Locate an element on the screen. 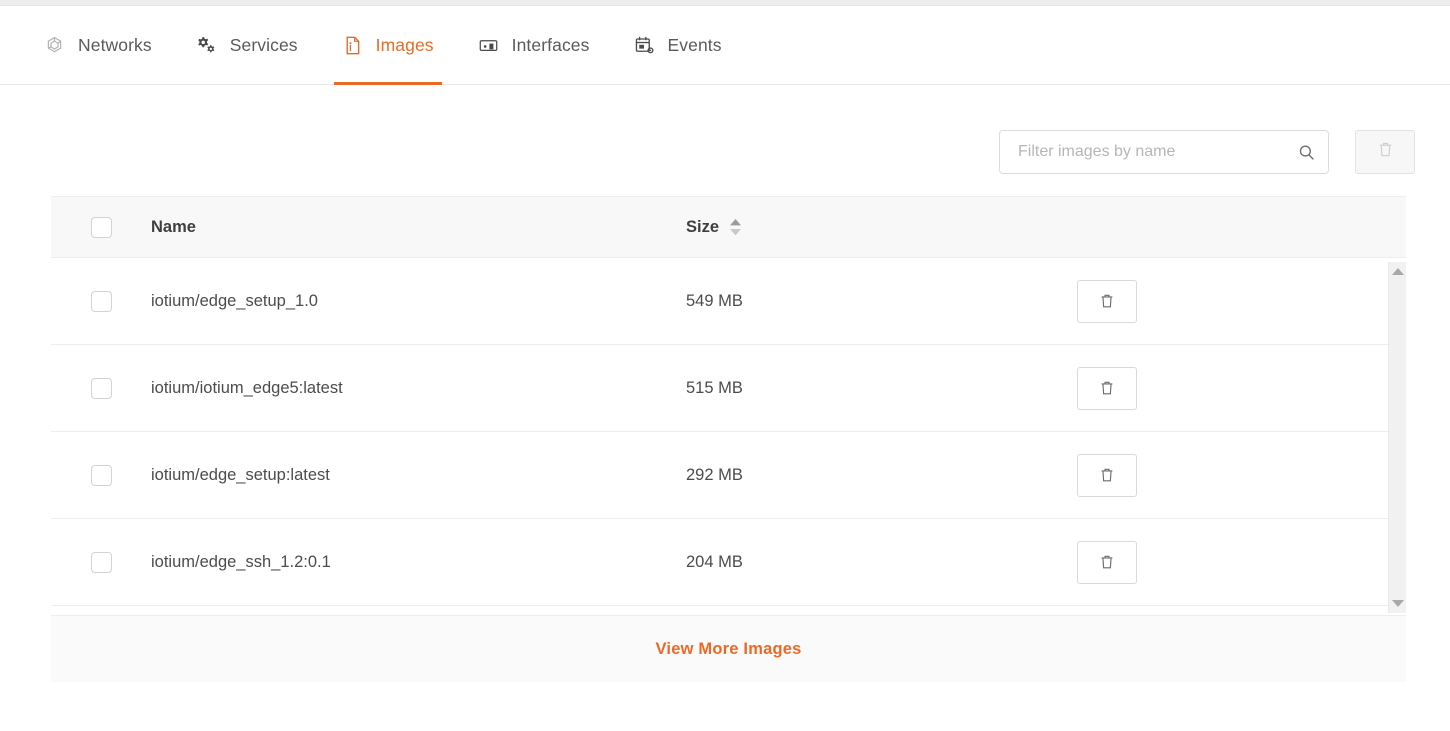  column-header-name: Name is located at coordinates (418, 227).